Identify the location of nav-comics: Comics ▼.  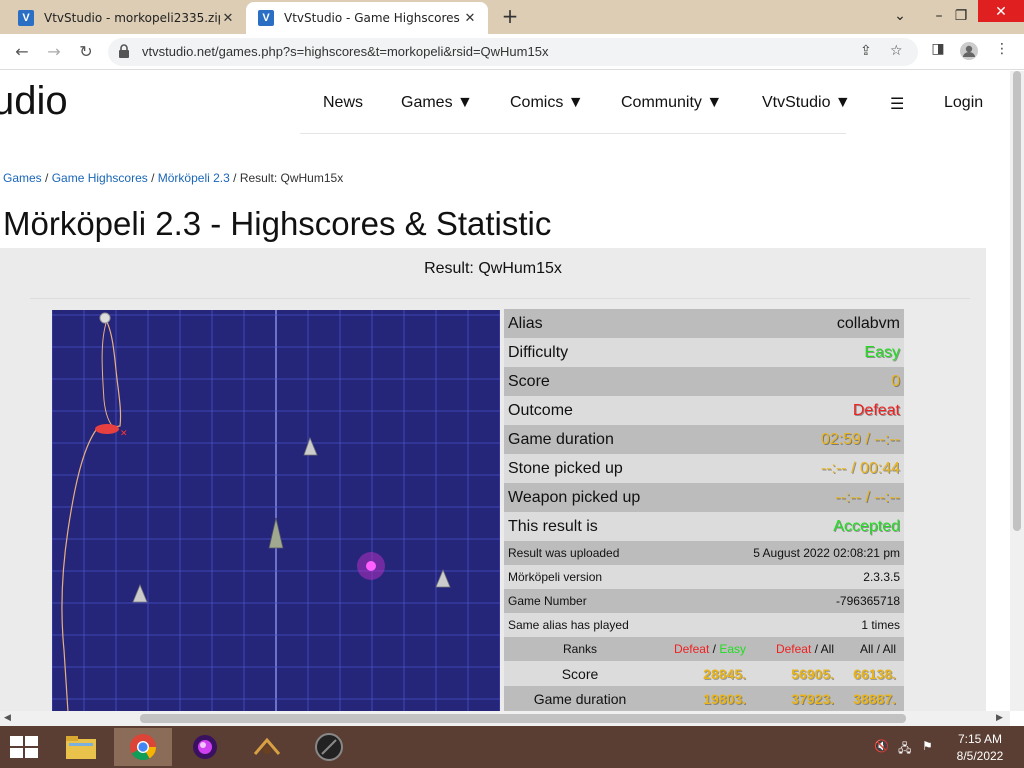
(547, 103).